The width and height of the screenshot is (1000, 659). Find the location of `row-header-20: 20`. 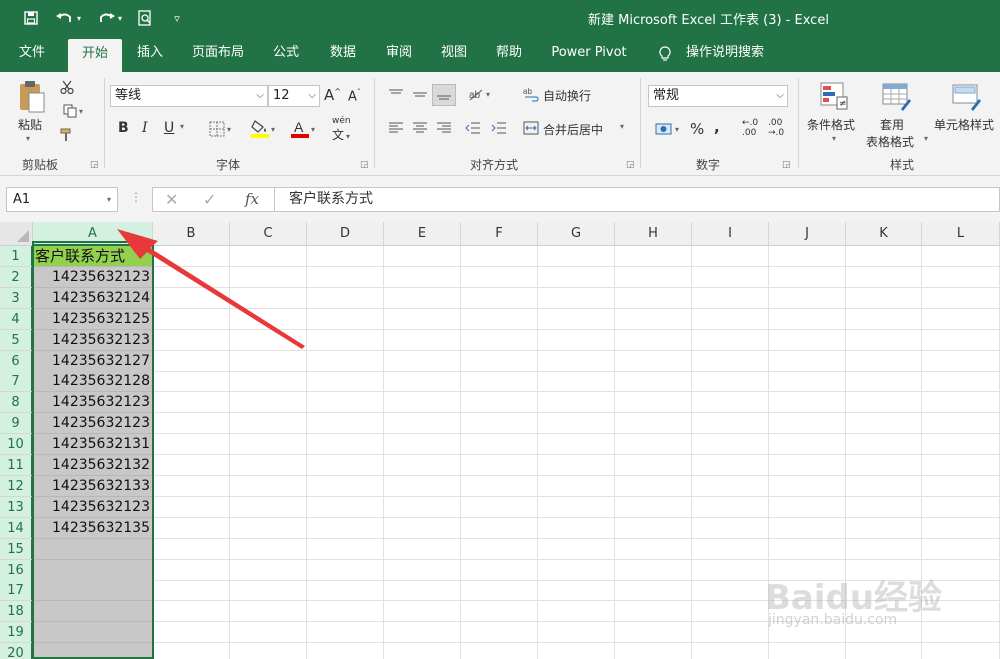

row-header-20: 20 is located at coordinates (16, 651).